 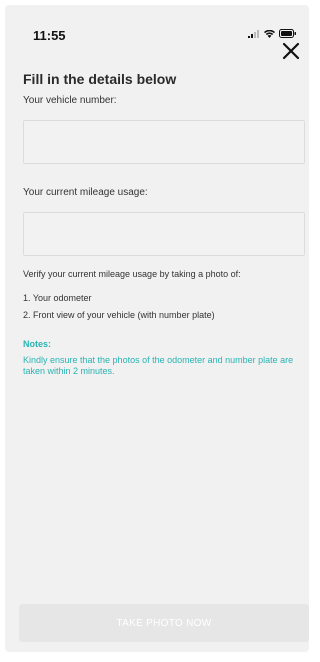 I want to click on status-icons, so click(x=272, y=33).